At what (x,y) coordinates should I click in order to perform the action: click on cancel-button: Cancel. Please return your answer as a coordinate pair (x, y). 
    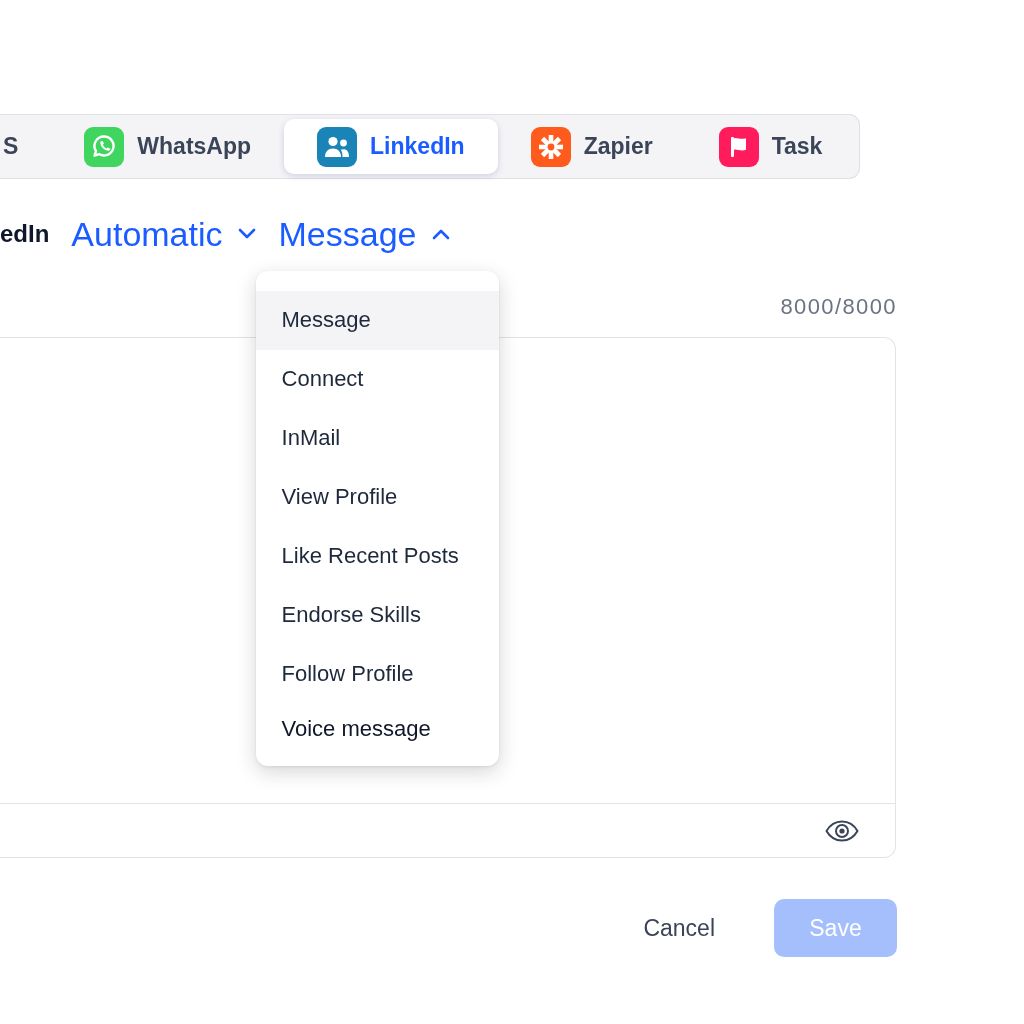
    Looking at the image, I should click on (679, 928).